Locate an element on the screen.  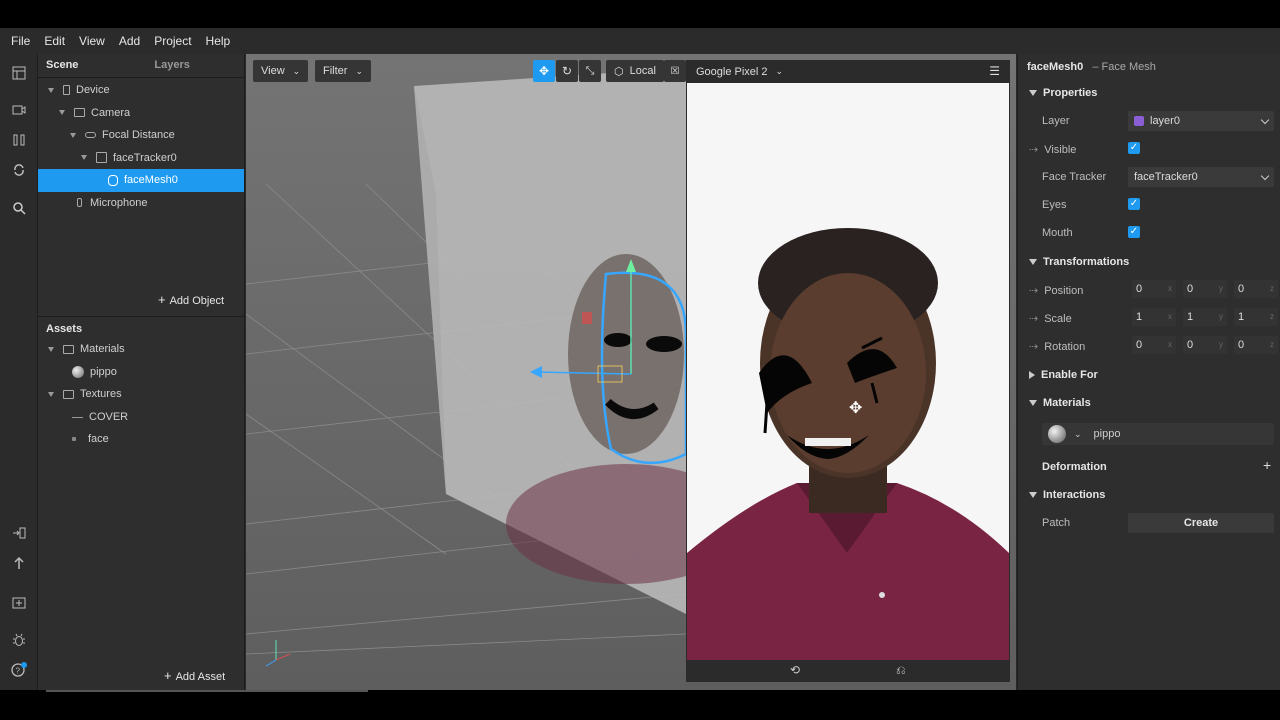
asset-item-cover: COVER is located at coordinates (141, 417).